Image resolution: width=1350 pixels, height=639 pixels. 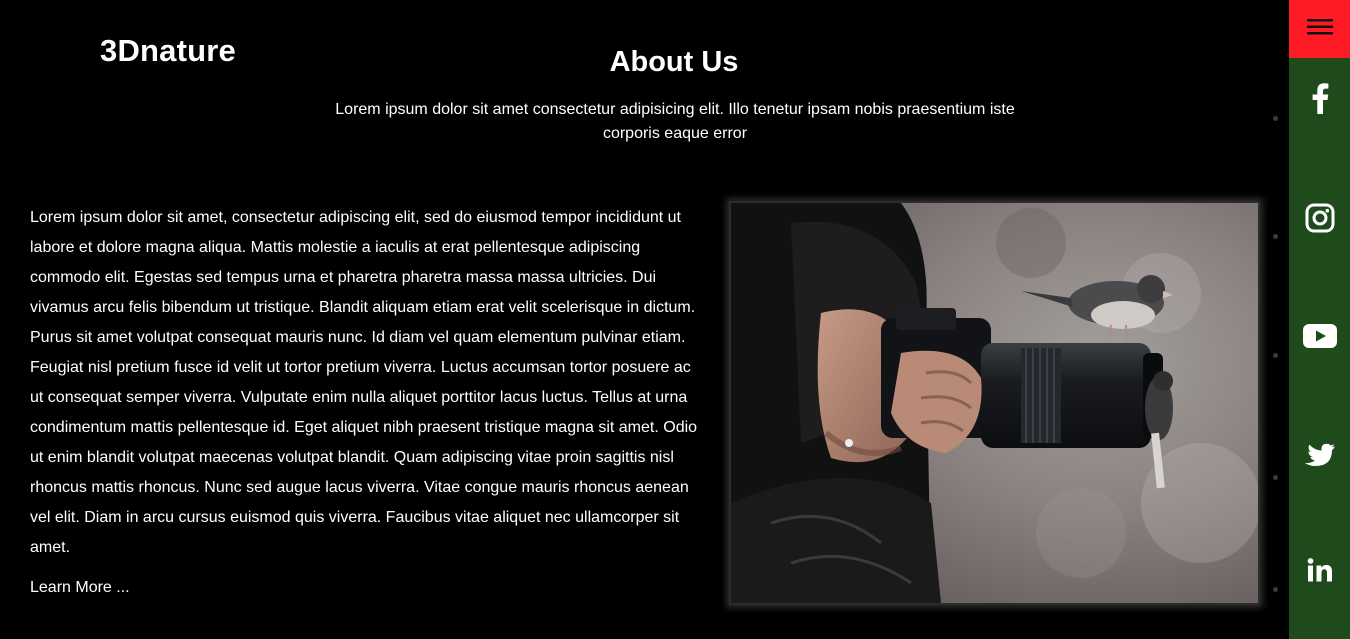 I want to click on hamburger-menu-icon, so click(x=1319, y=29).